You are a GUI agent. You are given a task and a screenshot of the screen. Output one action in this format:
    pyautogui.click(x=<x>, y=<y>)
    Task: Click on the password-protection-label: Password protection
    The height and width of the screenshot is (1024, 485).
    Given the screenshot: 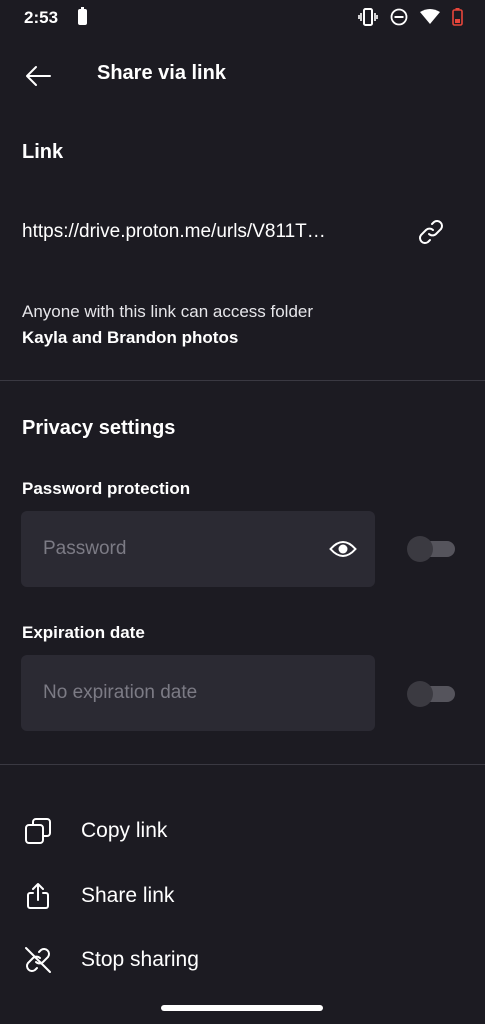 What is the action you would take?
    pyautogui.click(x=106, y=488)
    